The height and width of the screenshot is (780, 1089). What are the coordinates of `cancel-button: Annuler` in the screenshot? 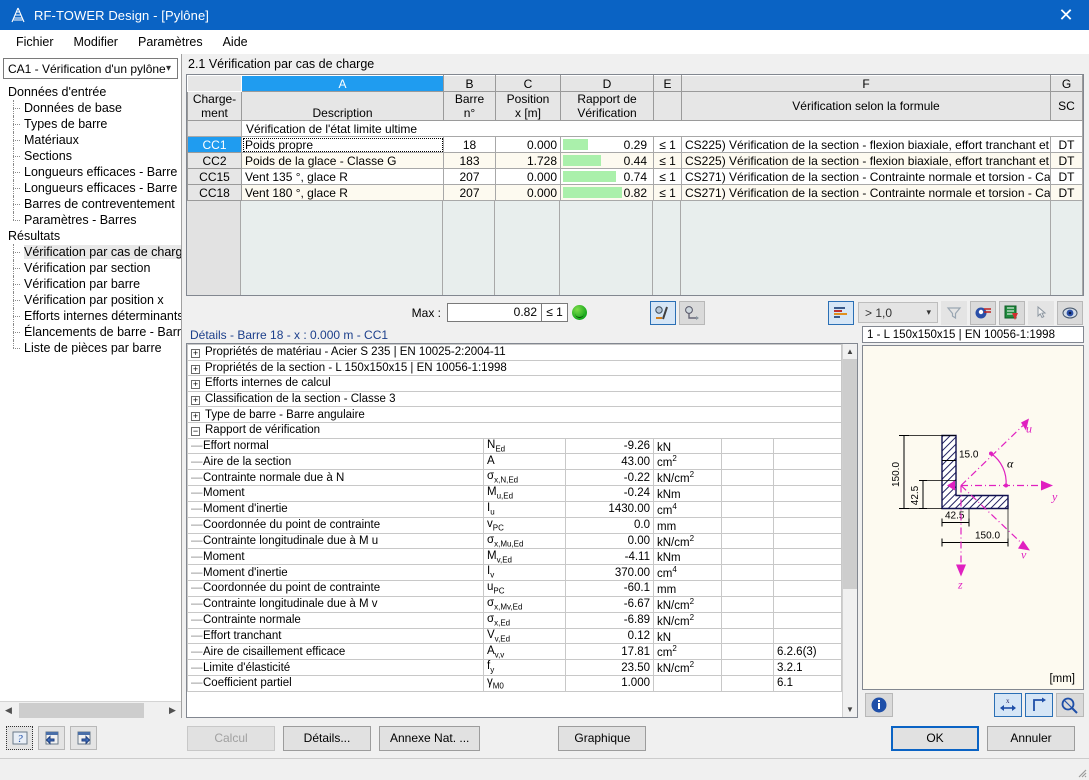 It's located at (1031, 738).